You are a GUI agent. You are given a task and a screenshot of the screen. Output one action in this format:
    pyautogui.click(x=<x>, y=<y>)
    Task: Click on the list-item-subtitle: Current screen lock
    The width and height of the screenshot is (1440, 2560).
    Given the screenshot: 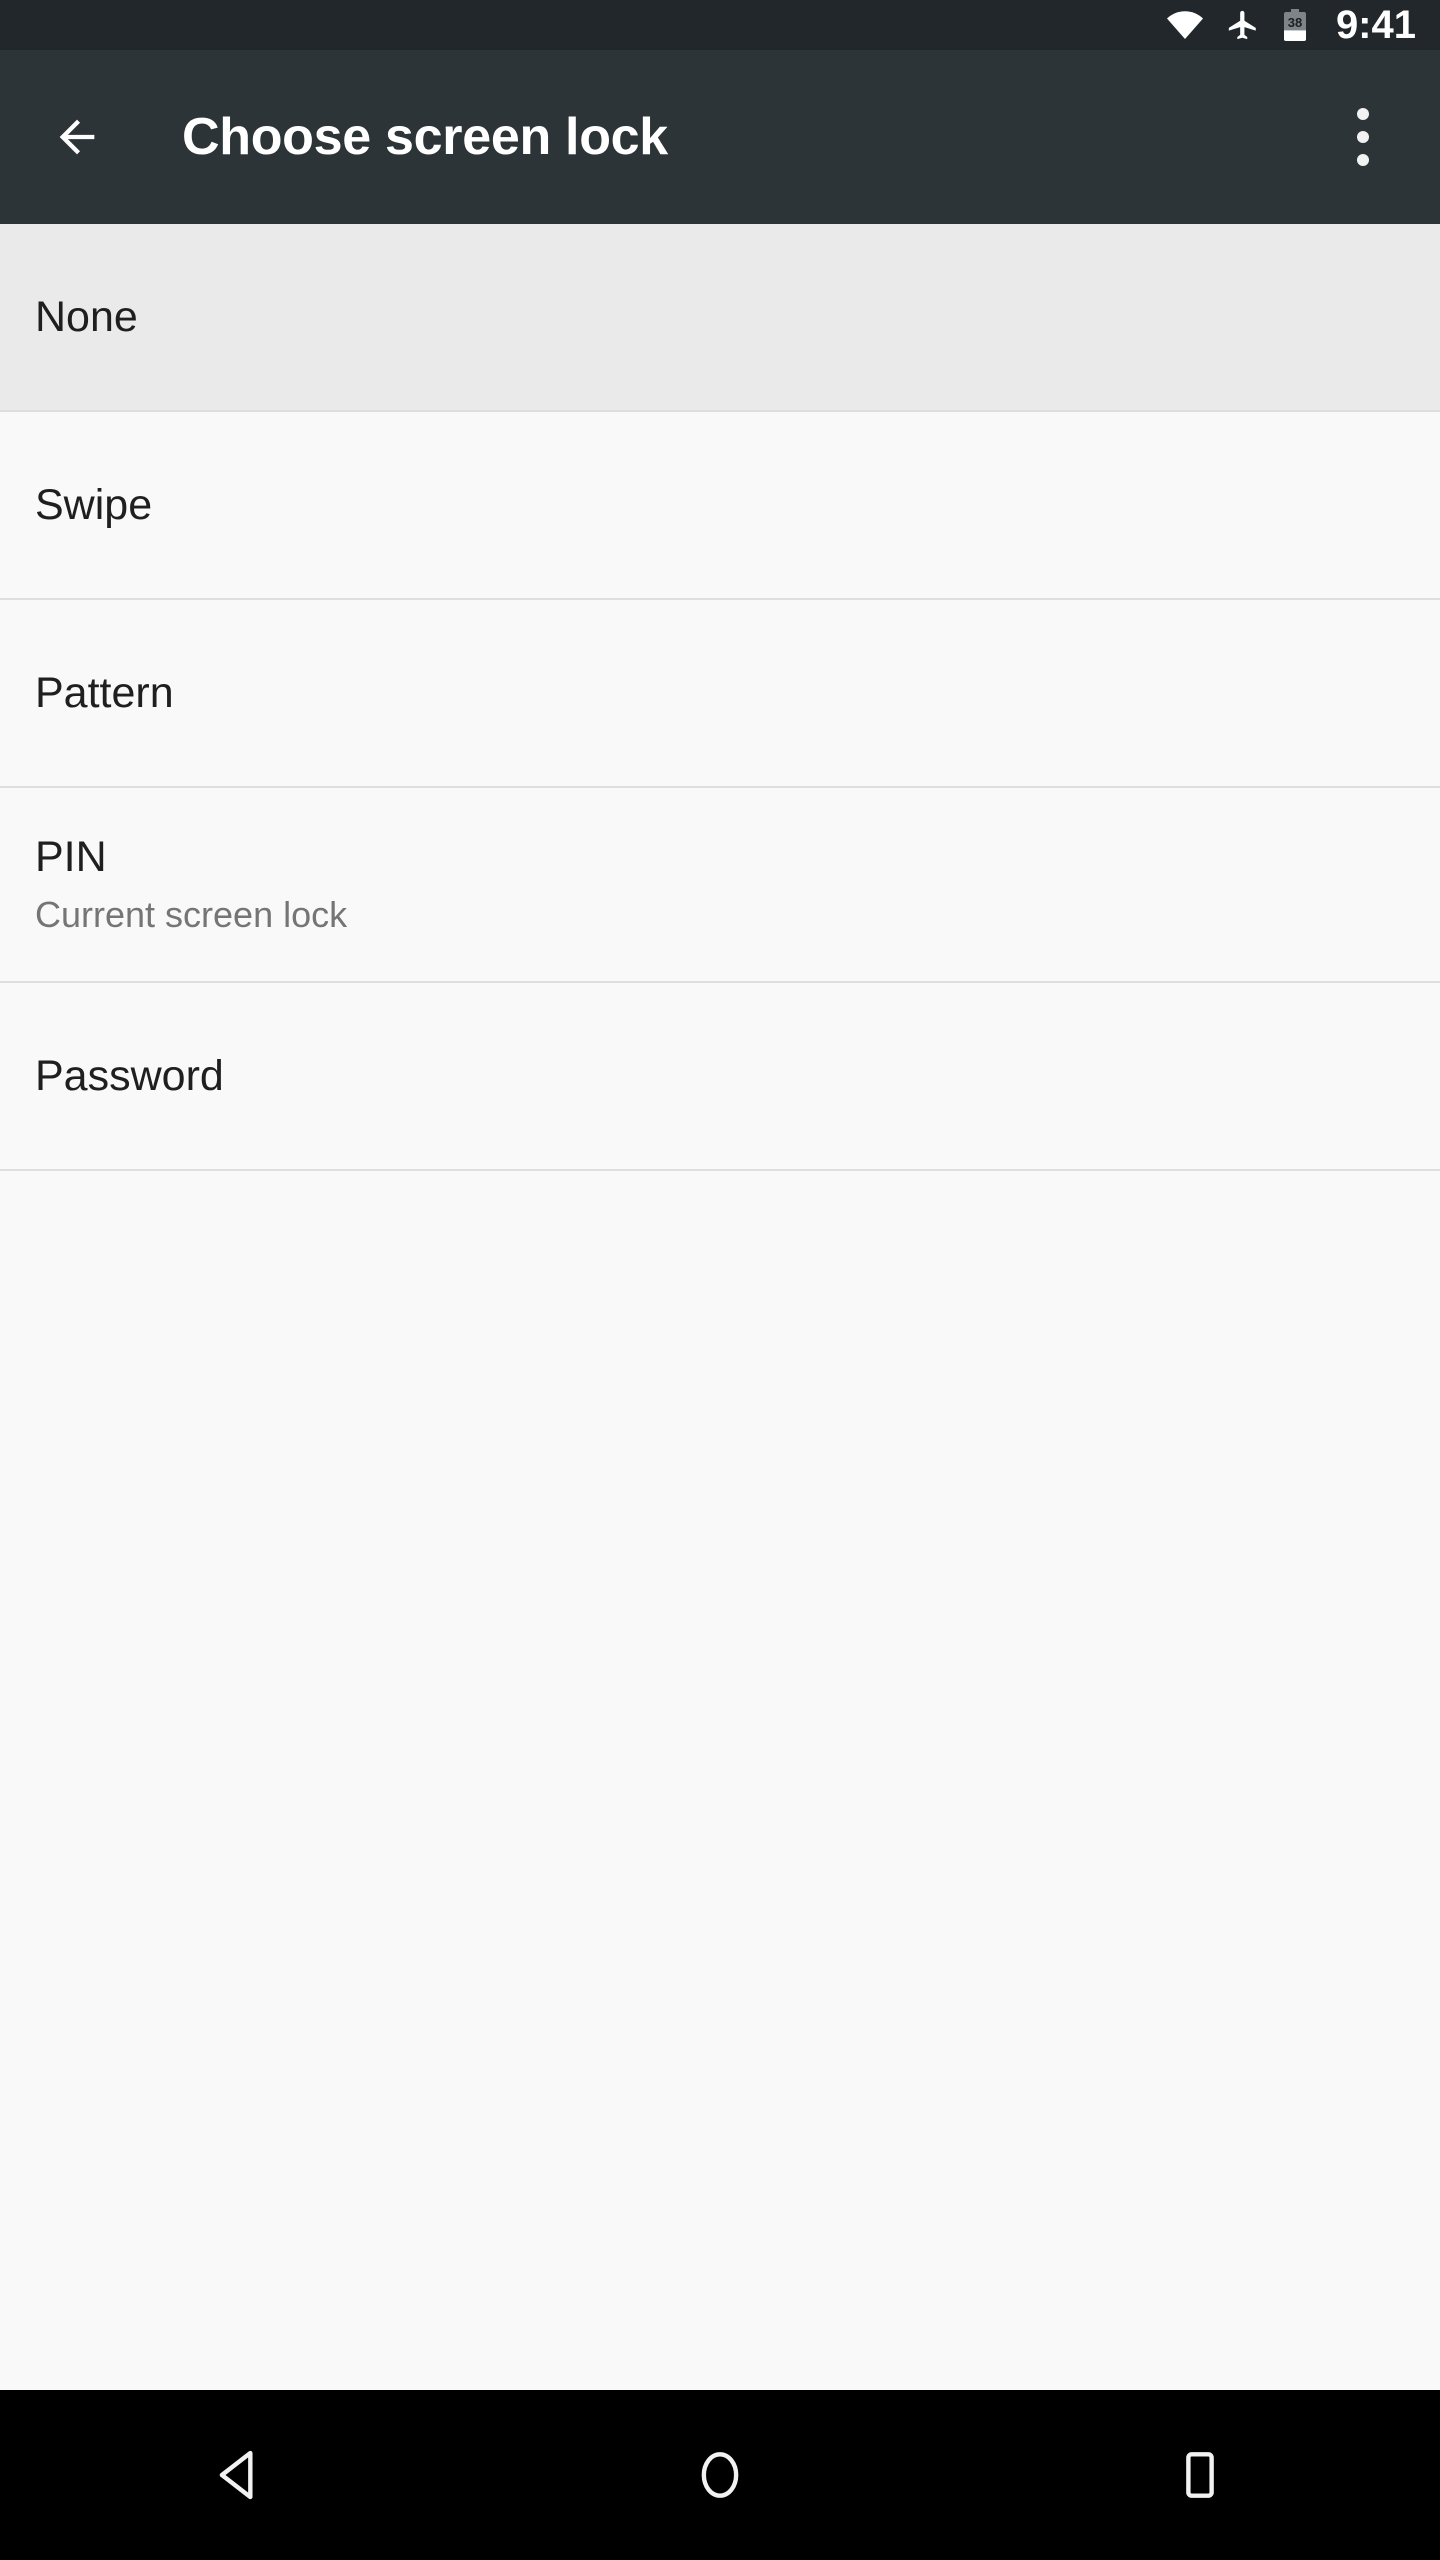 What is the action you would take?
    pyautogui.click(x=191, y=914)
    